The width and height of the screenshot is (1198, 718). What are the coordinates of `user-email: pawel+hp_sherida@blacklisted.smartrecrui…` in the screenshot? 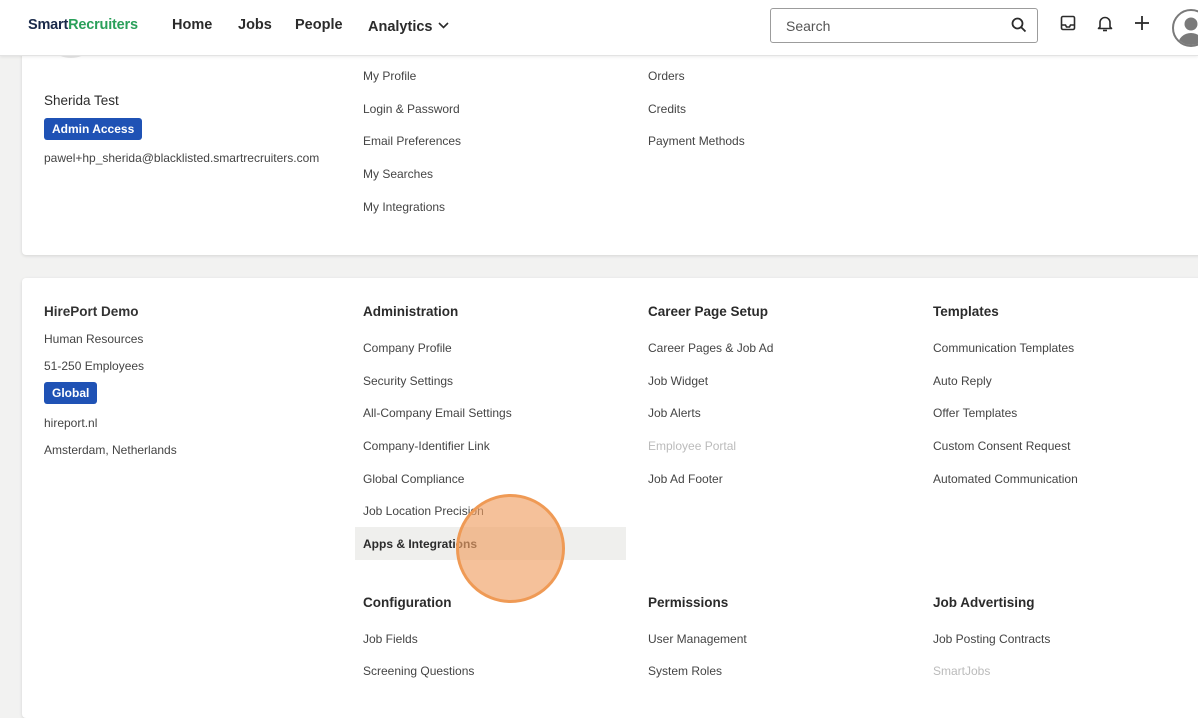 It's located at (182, 158).